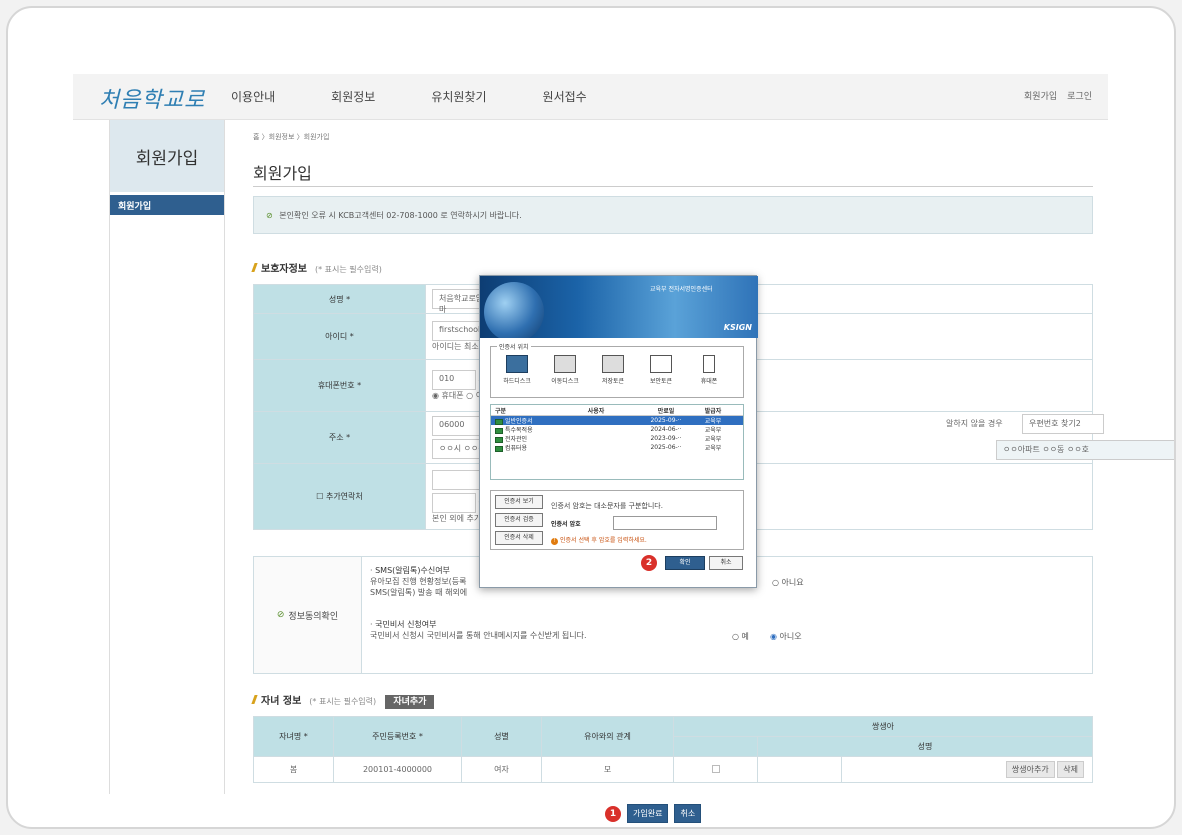 The height and width of the screenshot is (835, 1182). I want to click on nav-item-member: 회원정보, so click(353, 96).